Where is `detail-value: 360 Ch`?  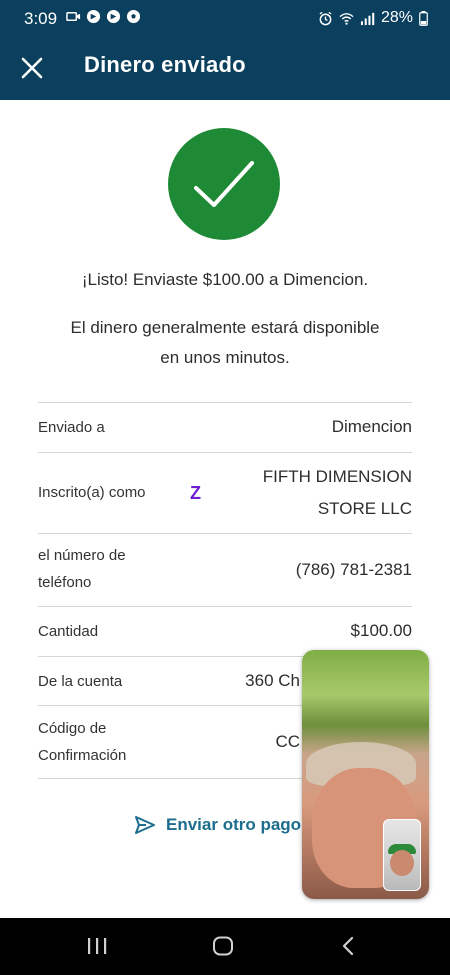 detail-value: 360 Ch is located at coordinates (272, 680).